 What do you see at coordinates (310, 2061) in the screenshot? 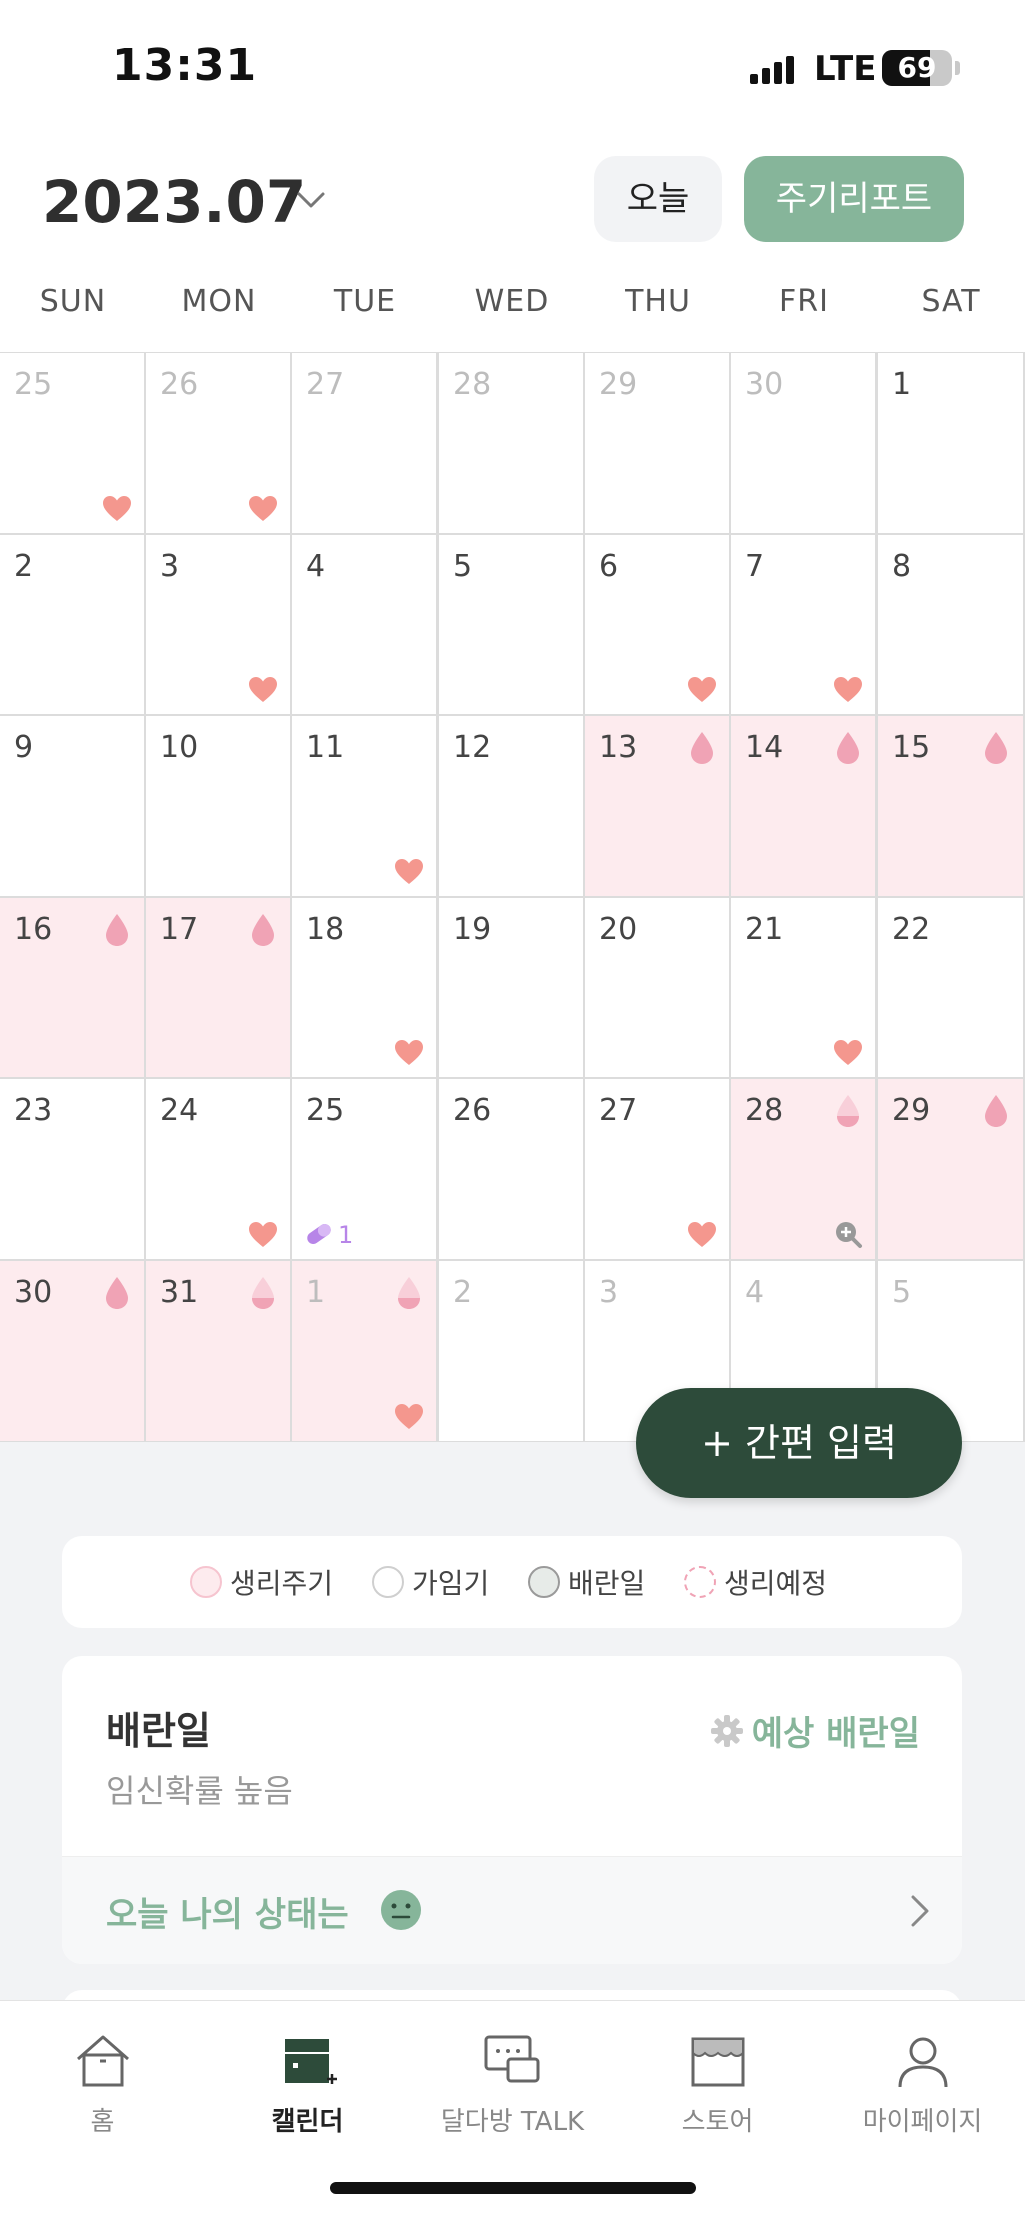
I see `calendar-icon` at bounding box center [310, 2061].